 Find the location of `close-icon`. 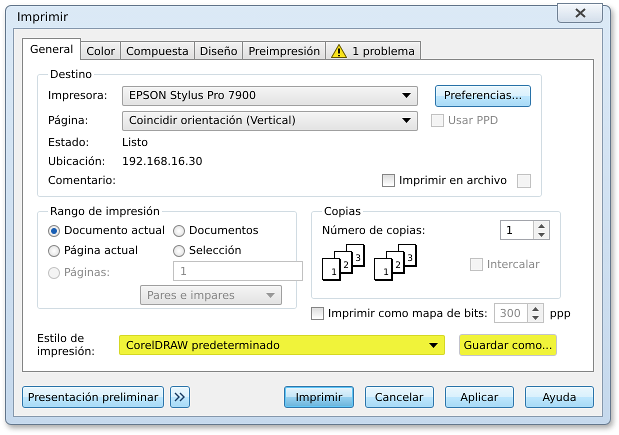

close-icon is located at coordinates (580, 13).